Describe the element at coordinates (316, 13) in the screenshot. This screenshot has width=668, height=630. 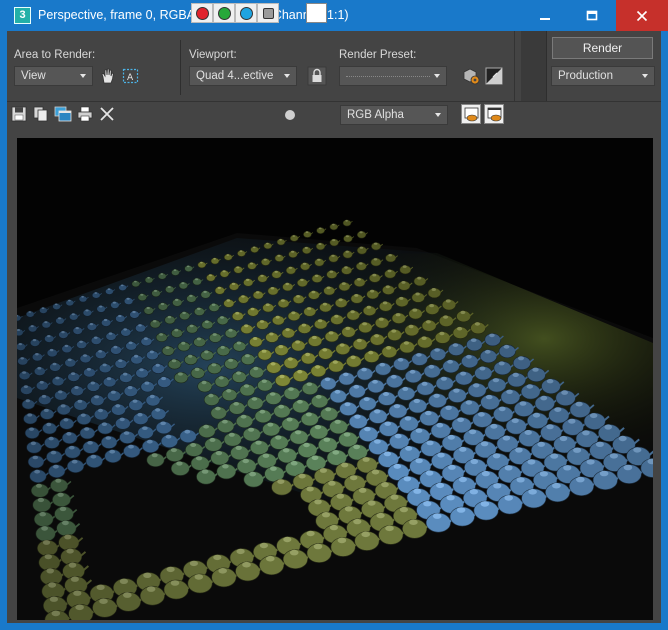
I see `background-color-swatch` at that location.